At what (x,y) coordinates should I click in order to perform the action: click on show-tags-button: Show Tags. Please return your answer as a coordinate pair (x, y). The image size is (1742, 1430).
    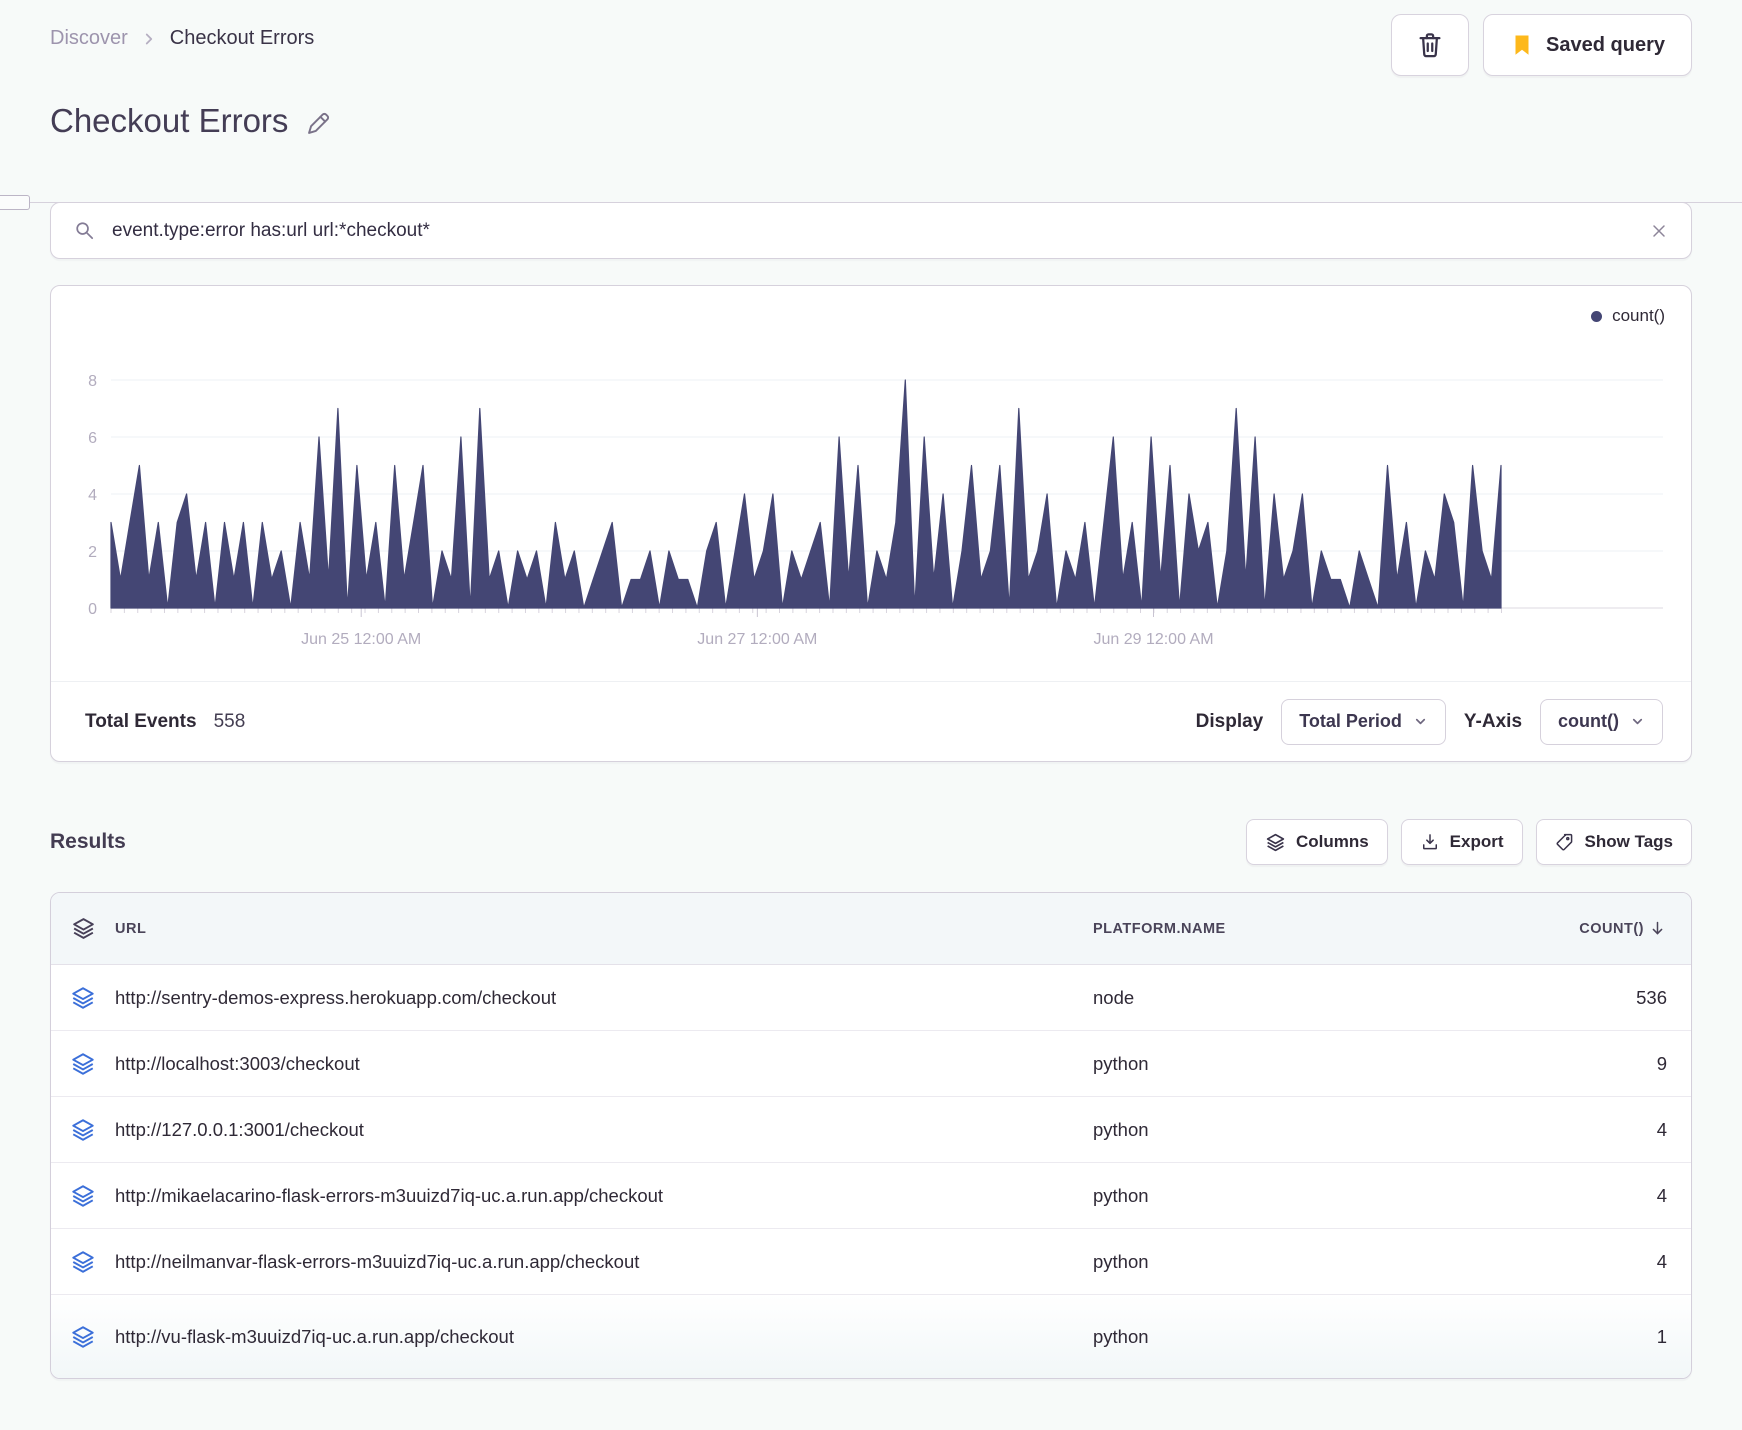
    Looking at the image, I should click on (1613, 842).